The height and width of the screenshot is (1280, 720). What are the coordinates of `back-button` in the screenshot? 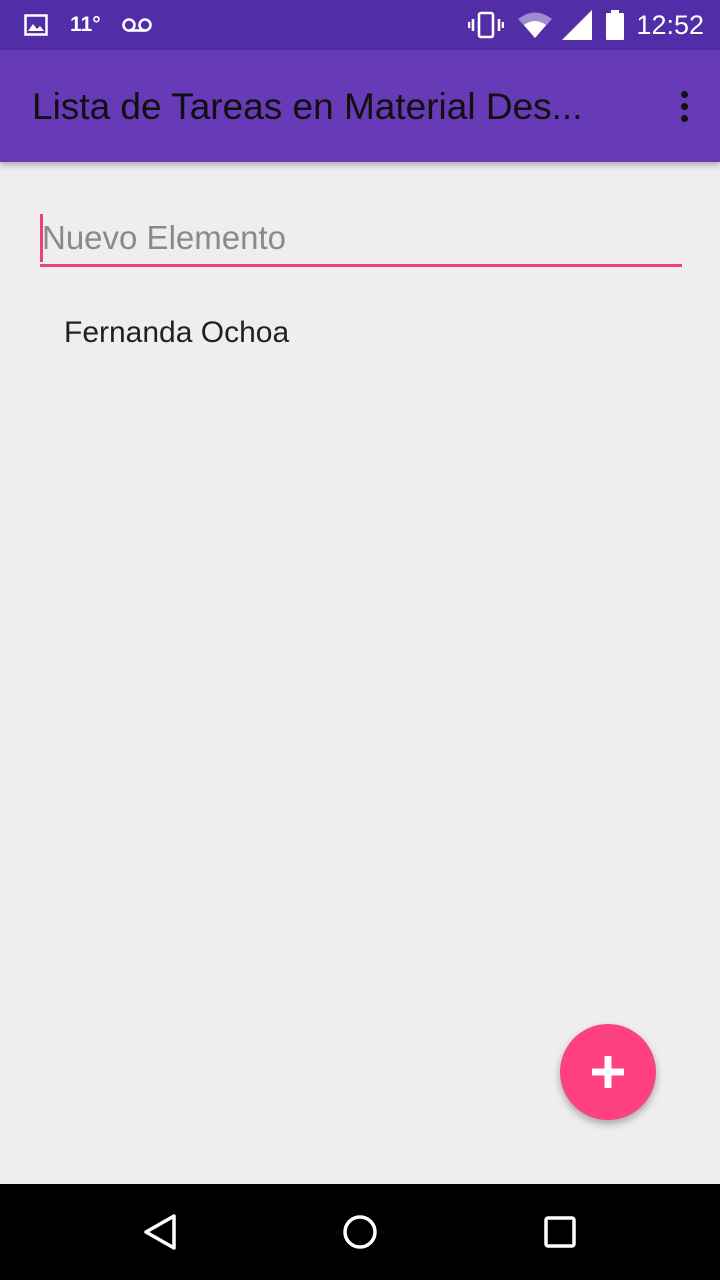 It's located at (160, 1232).